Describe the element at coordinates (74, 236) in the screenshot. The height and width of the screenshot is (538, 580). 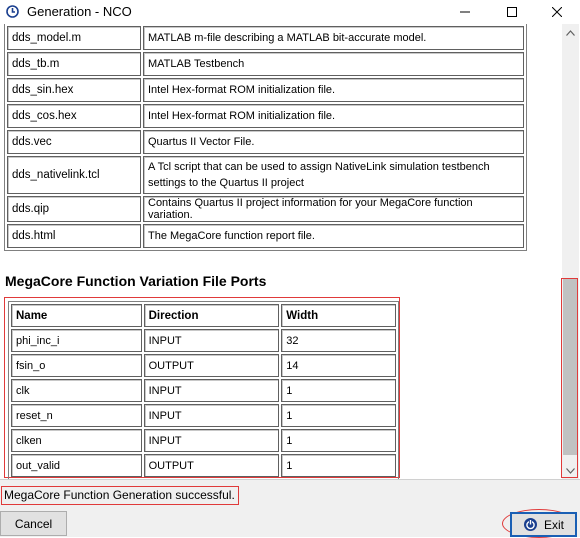
I see `file-name-cell: dds.html` at that location.